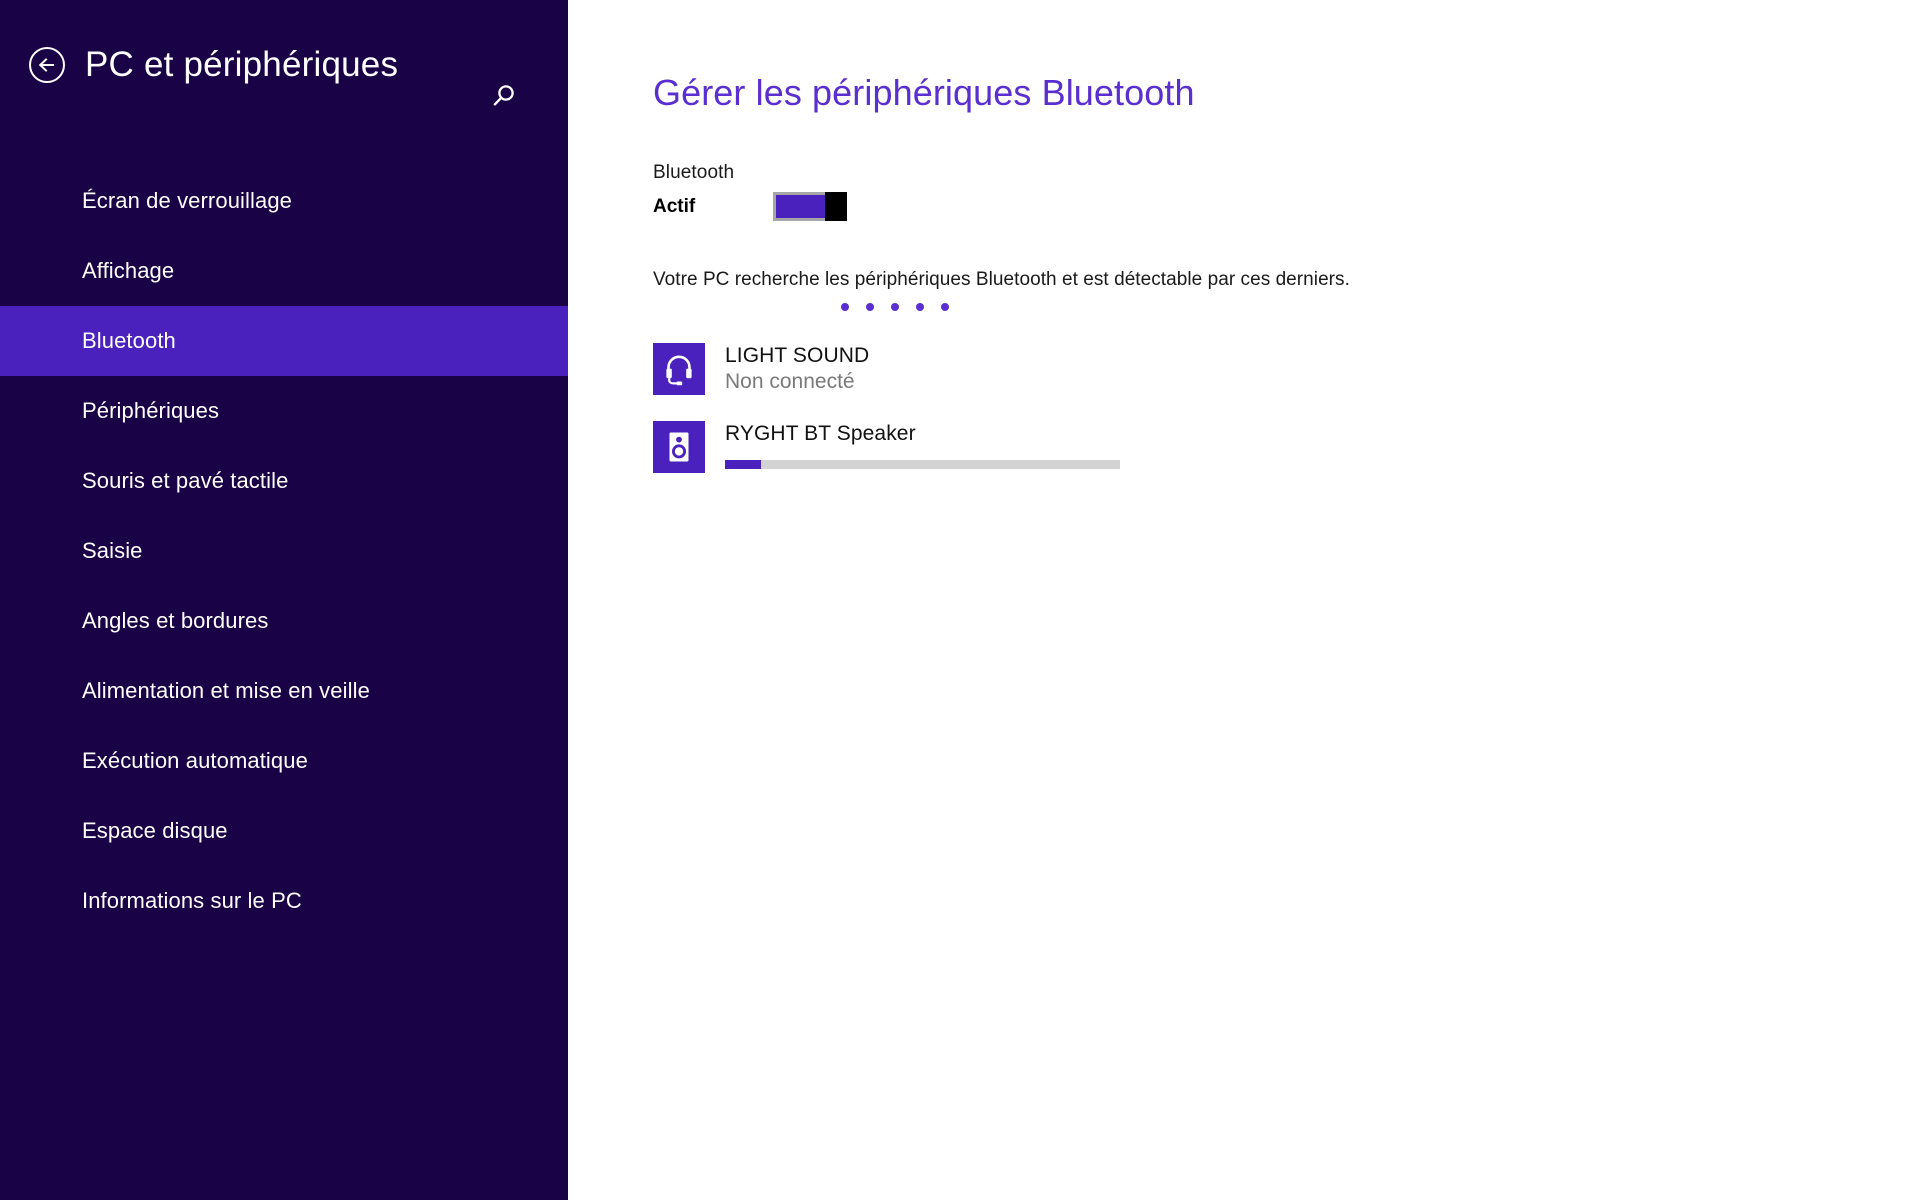 The width and height of the screenshot is (1920, 1200). I want to click on sidebar-item-espace-disque: Espace disque, so click(284, 831).